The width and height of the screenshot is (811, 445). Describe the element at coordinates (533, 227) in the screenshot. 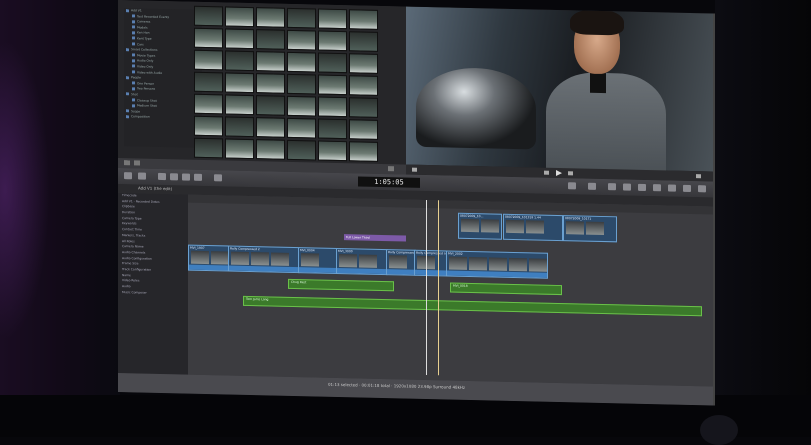

I see `connected-clip: 08072009_101318 1.44` at that location.